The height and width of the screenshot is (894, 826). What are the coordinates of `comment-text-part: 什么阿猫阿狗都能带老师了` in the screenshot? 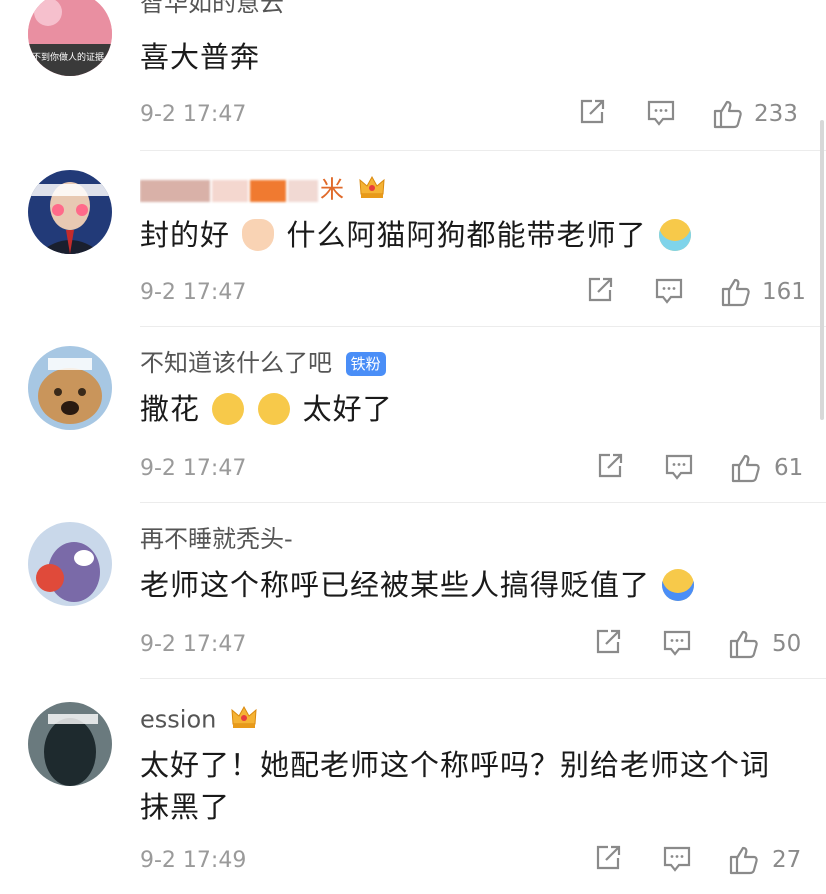 It's located at (466, 235).